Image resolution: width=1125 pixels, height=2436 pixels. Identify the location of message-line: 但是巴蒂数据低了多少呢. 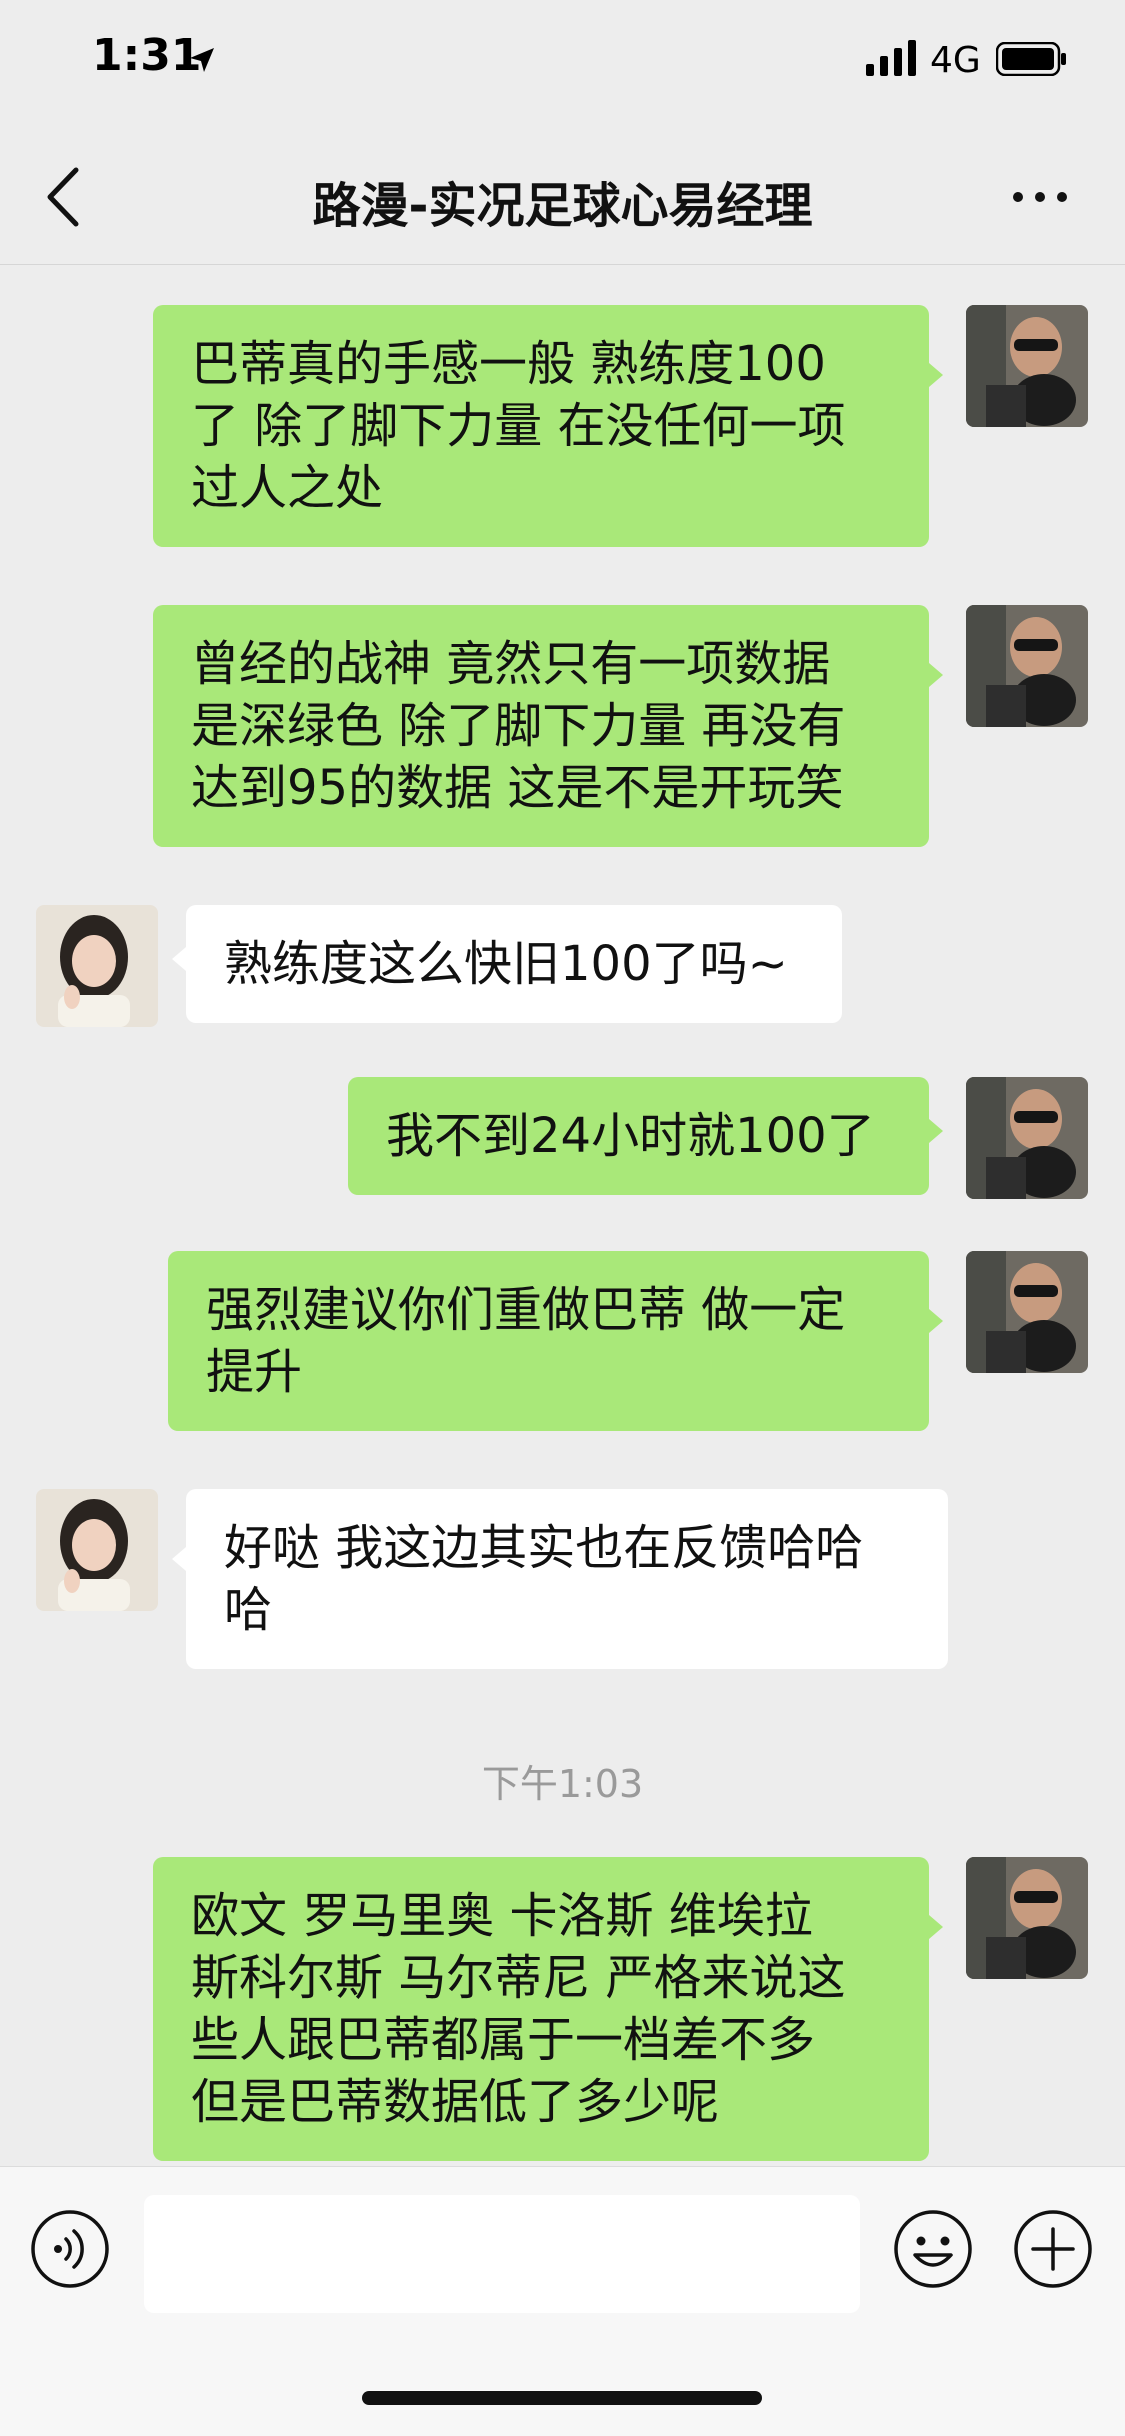
(455, 2102).